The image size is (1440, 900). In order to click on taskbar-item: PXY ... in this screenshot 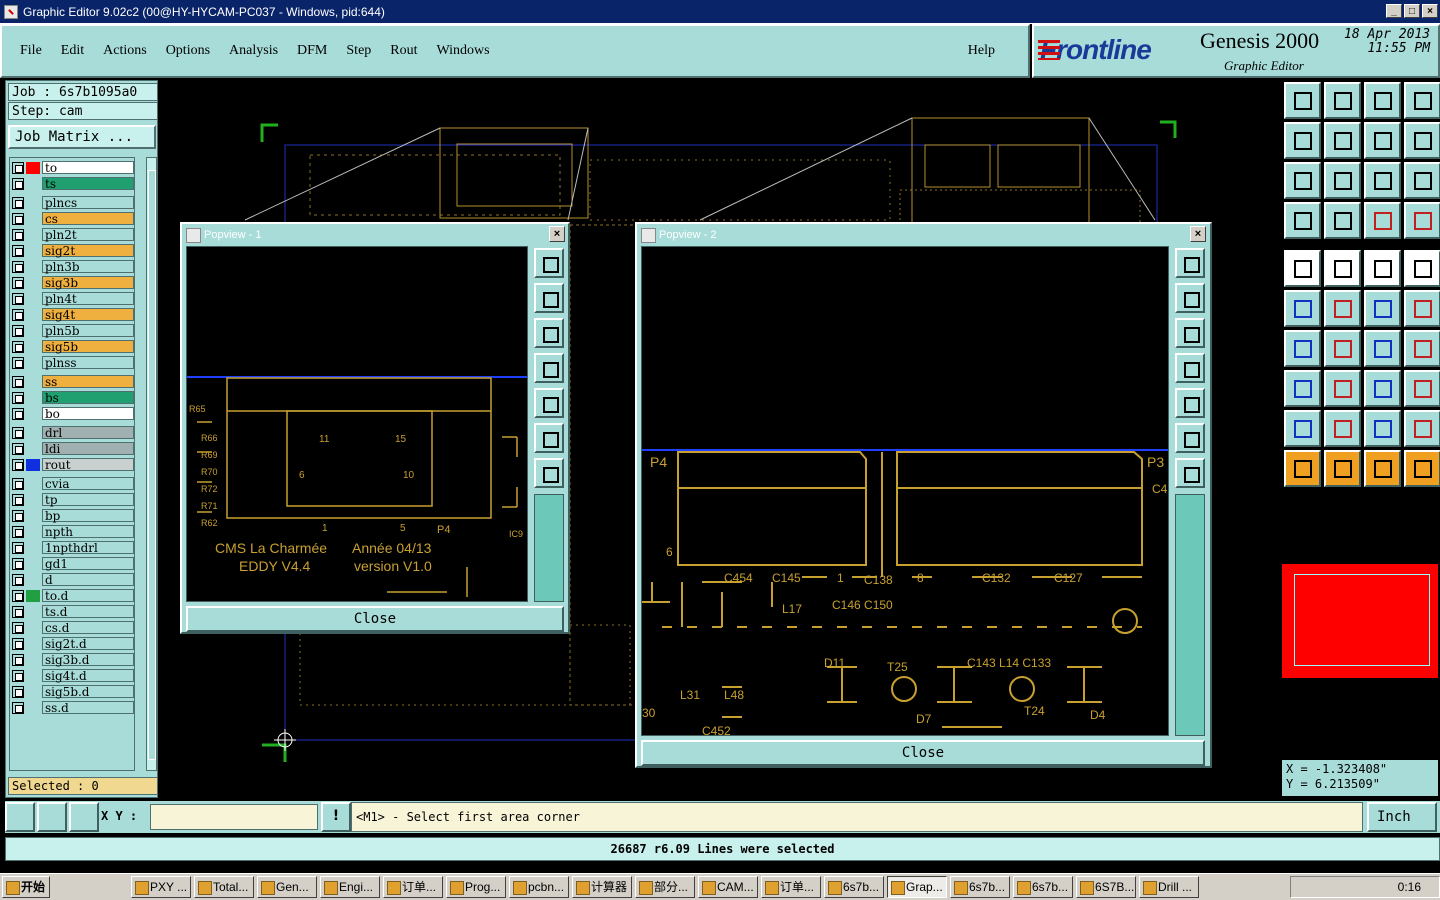, I will do `click(161, 887)`.